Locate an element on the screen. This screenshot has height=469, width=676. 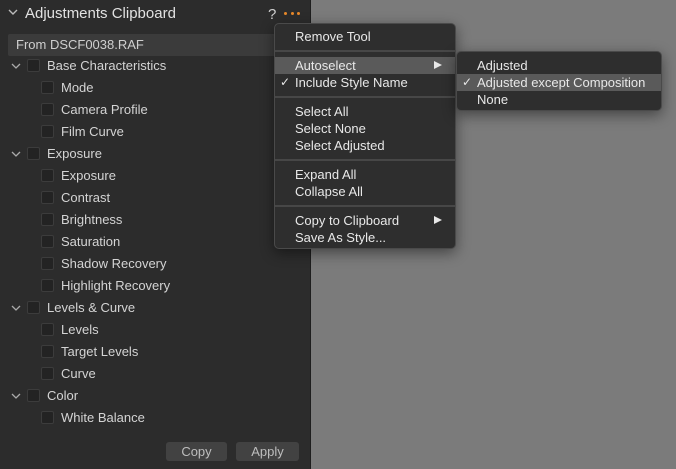
group-label: Levels & Curve is located at coordinates (91, 307).